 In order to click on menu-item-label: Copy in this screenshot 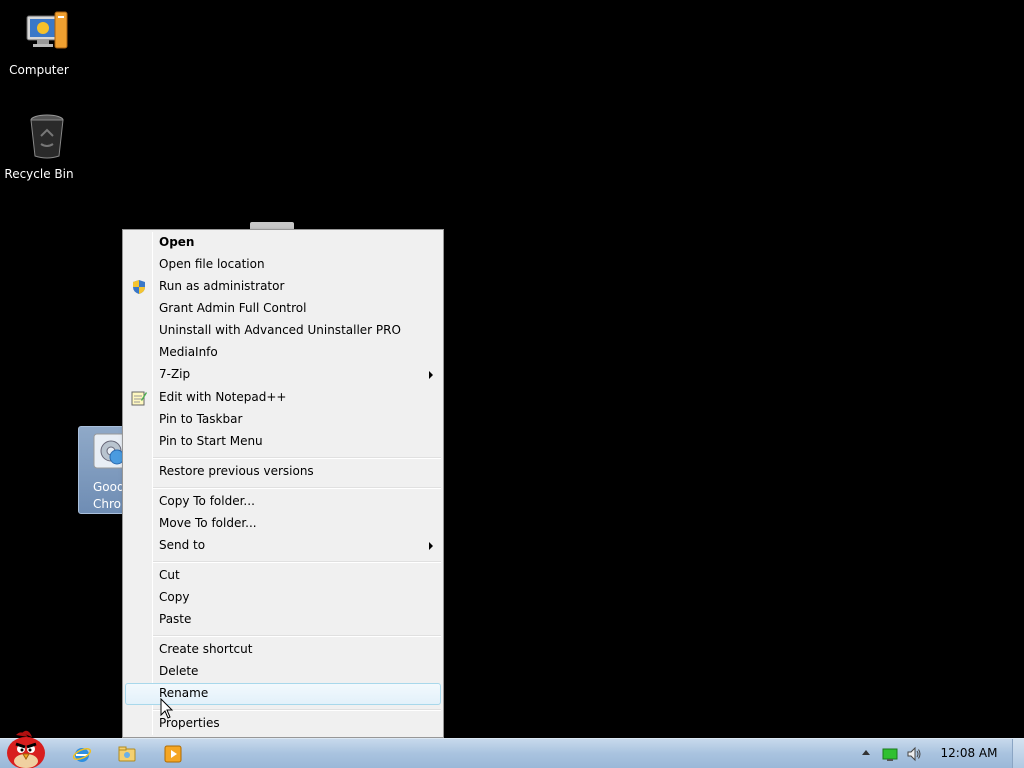, I will do `click(174, 597)`.